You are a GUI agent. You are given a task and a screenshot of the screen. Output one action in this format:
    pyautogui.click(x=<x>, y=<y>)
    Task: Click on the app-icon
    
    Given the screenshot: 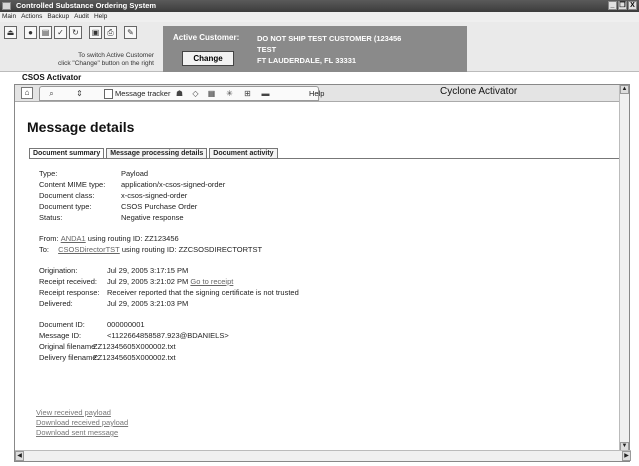 What is the action you would take?
    pyautogui.click(x=6, y=6)
    